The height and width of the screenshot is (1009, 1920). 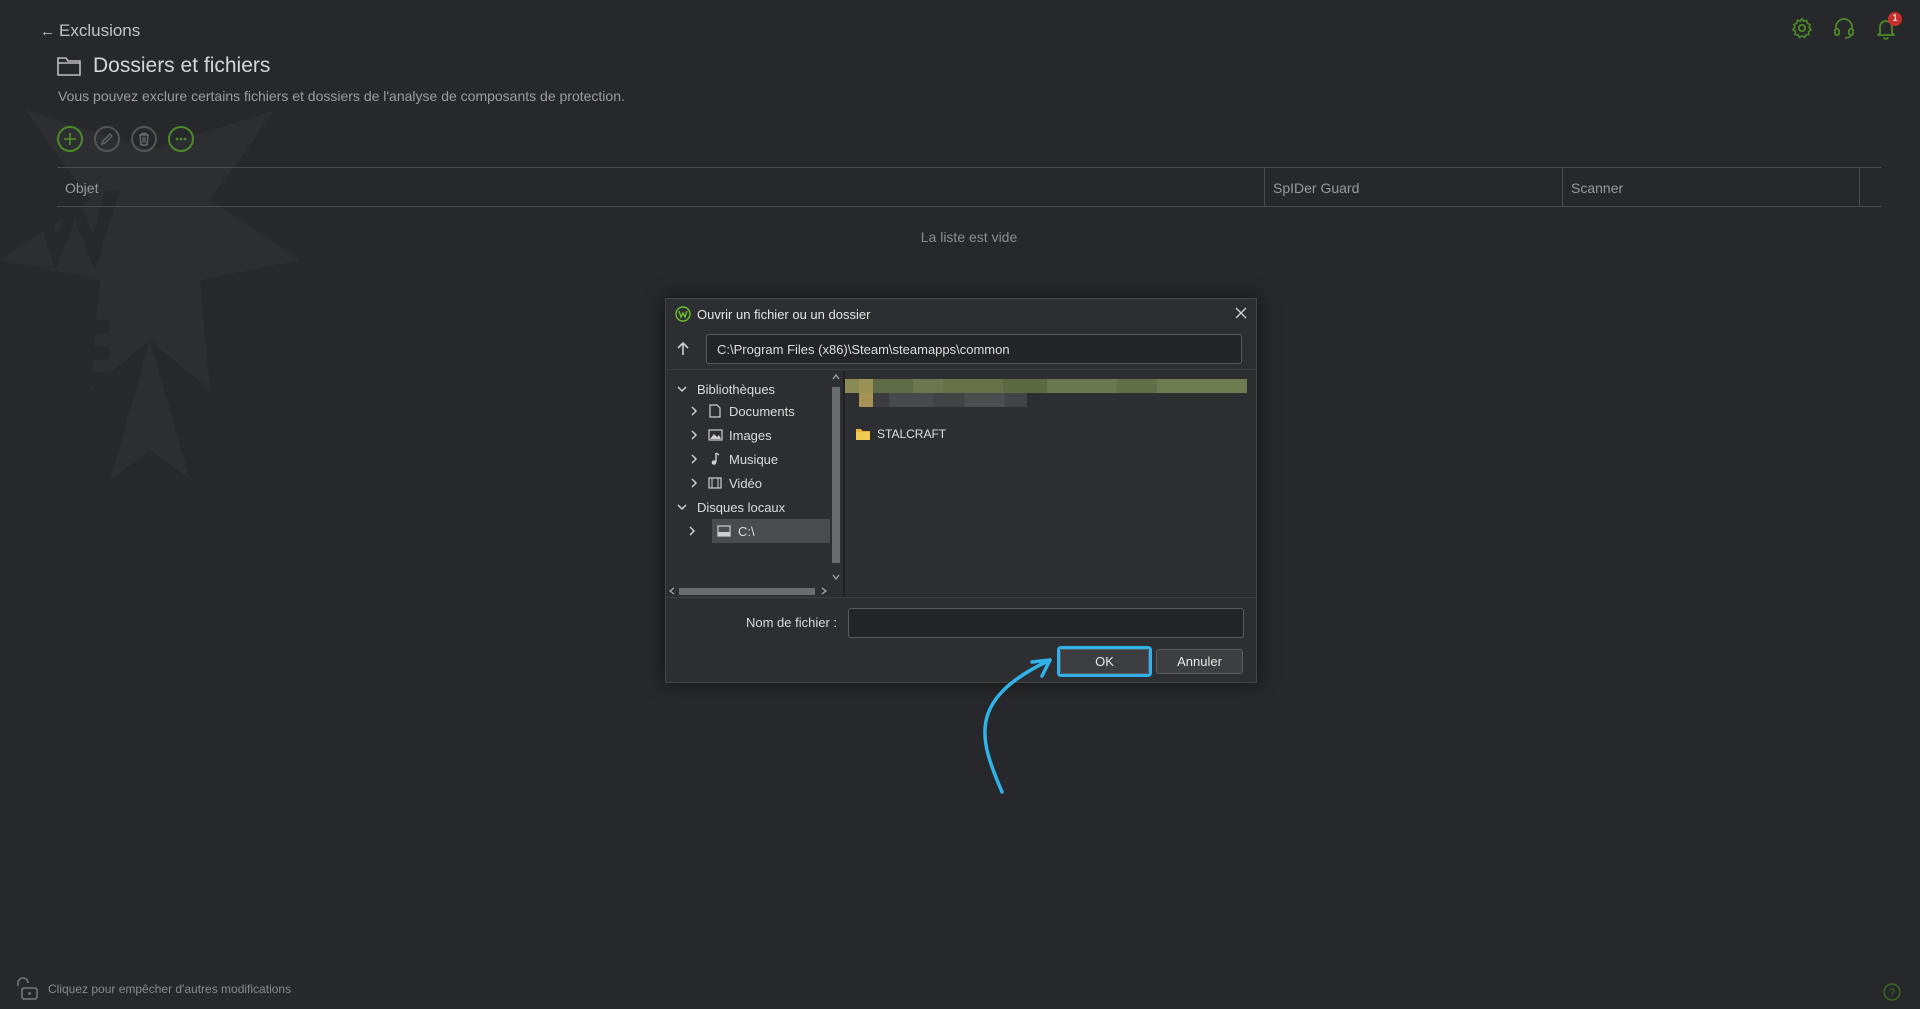 I want to click on tree-label-documents: Documents, so click(x=762, y=411).